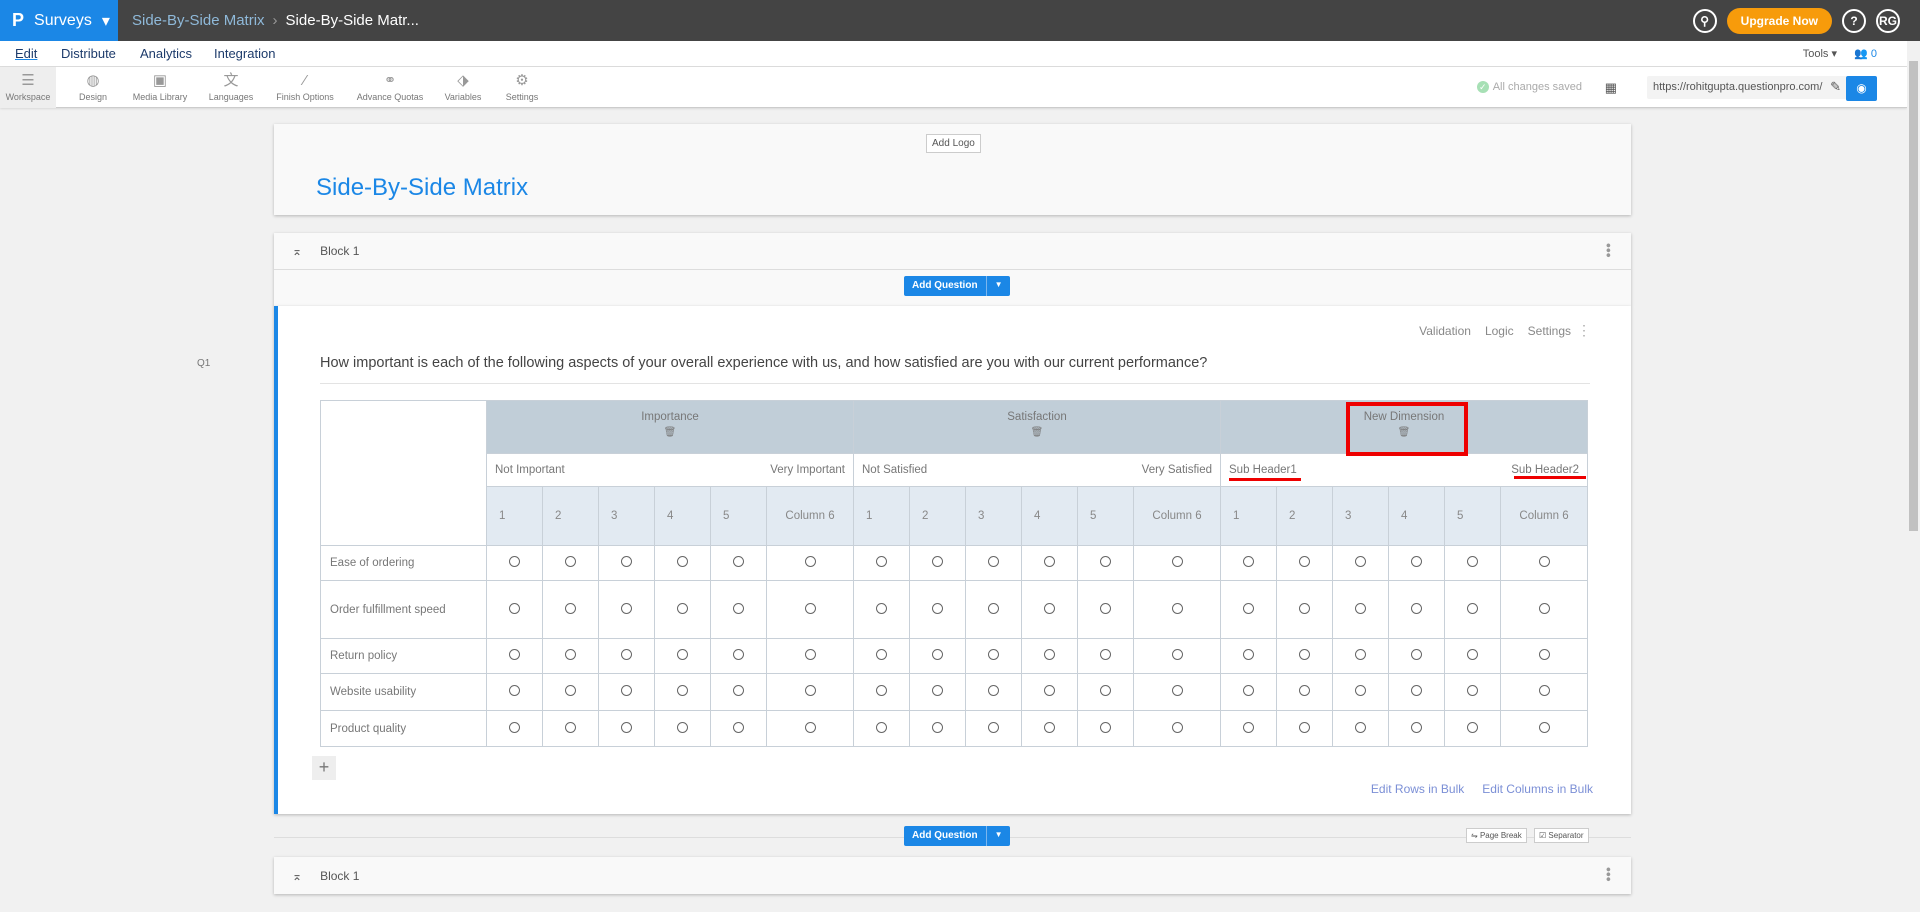  Describe the element at coordinates (59, 20) in the screenshot. I see `surveys-menu: P Surveys ▾` at that location.